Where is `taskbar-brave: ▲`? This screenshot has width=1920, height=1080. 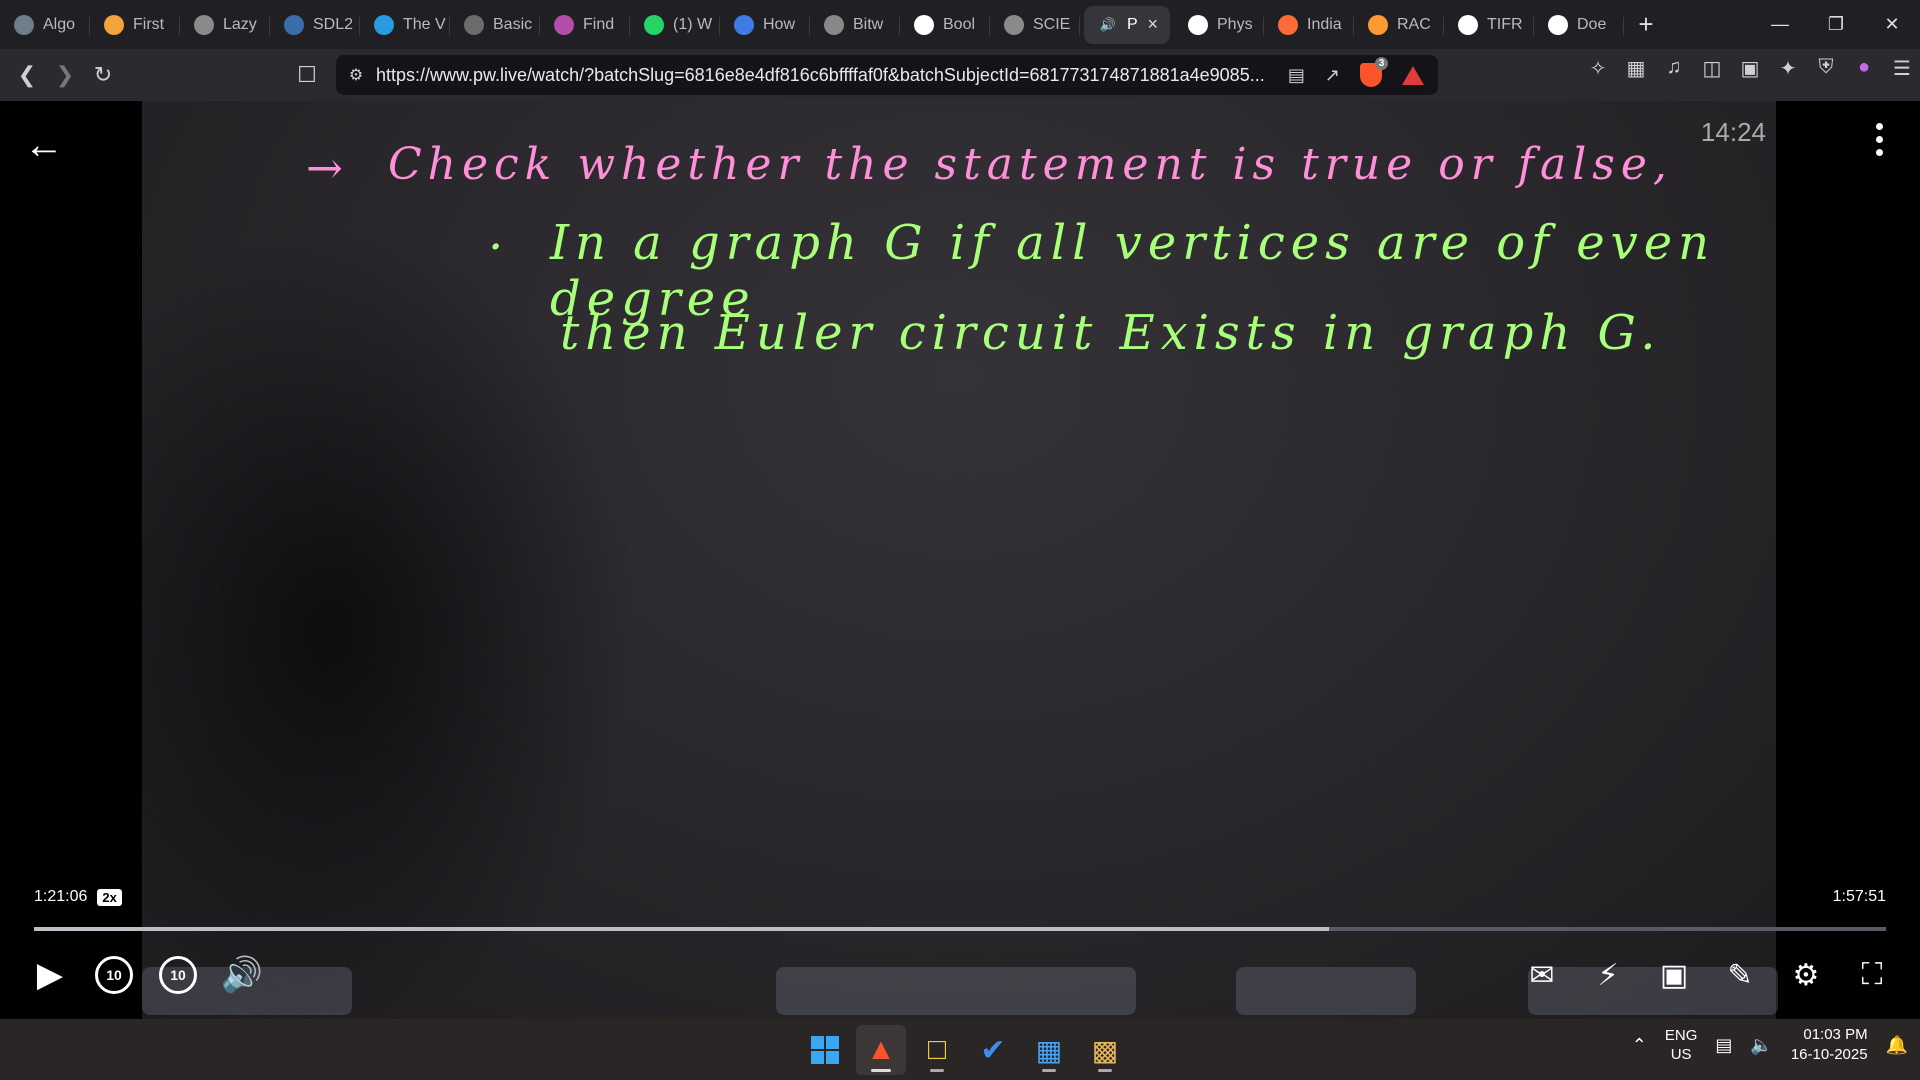
taskbar-brave: ▲ is located at coordinates (881, 1050).